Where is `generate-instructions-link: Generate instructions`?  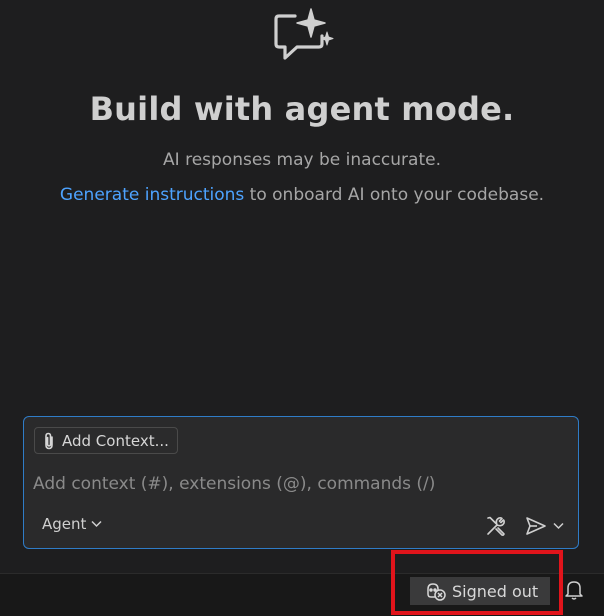
generate-instructions-link: Generate instructions is located at coordinates (152, 195).